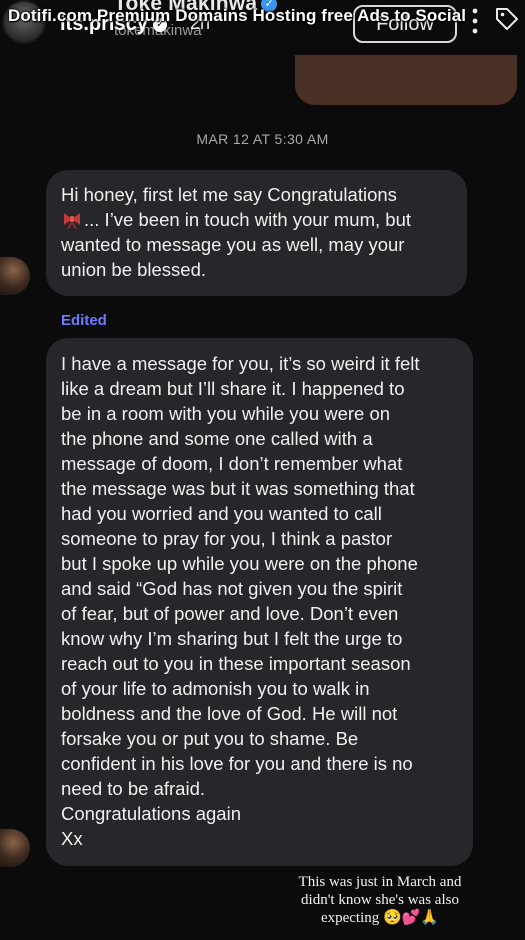 The image size is (525, 940). What do you see at coordinates (84, 320) in the screenshot?
I see `edited-label: Edited` at bounding box center [84, 320].